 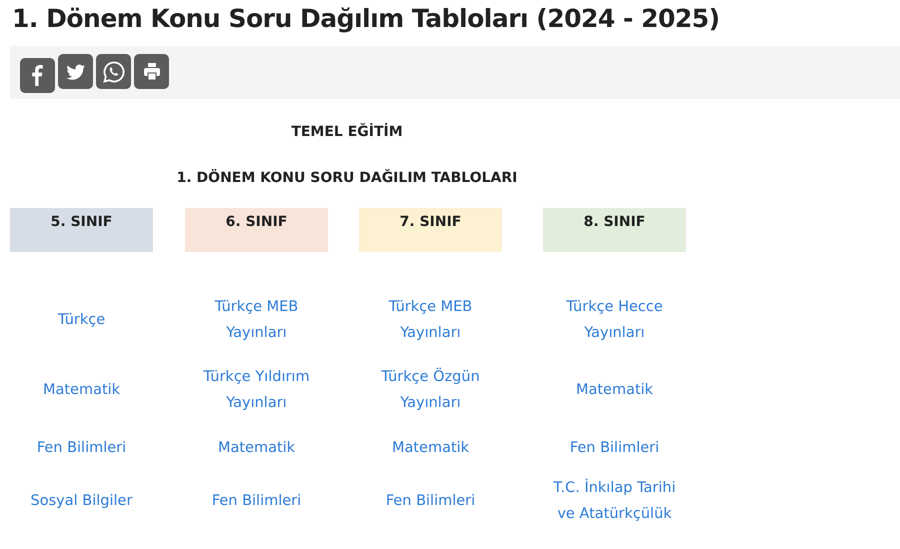 What do you see at coordinates (81, 501) in the screenshot?
I see `subject-link: Sosyal Bilgiler` at bounding box center [81, 501].